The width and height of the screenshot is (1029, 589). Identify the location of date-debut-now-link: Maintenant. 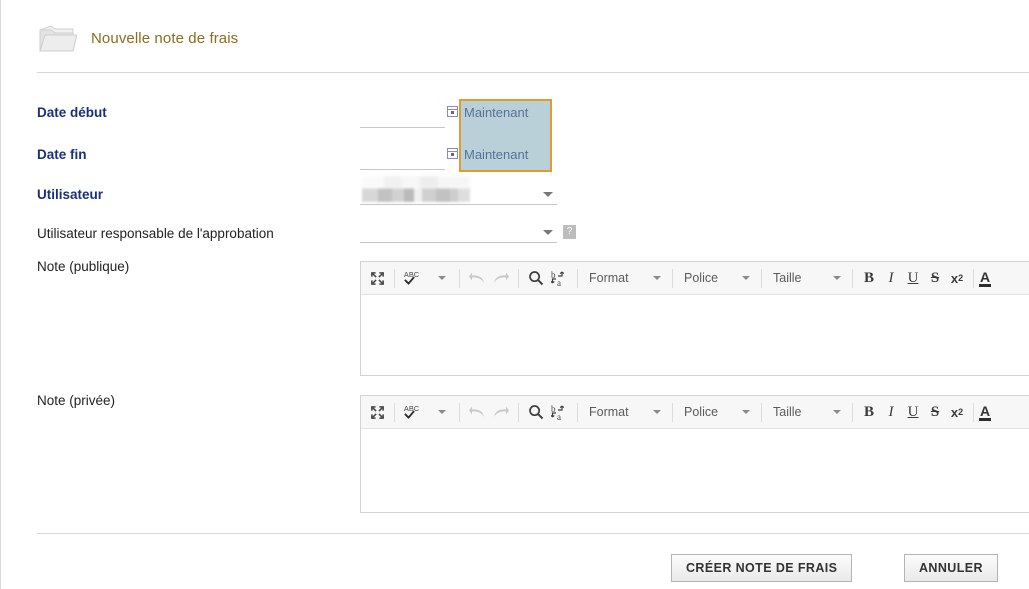
(496, 112).